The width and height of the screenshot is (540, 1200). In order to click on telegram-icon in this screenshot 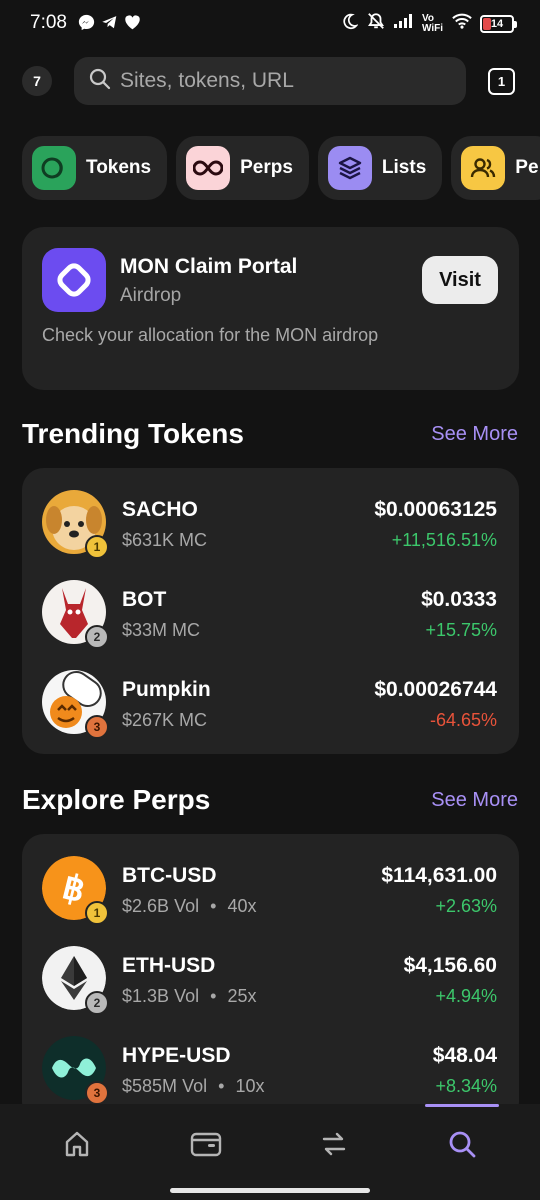, I will do `click(109, 25)`.